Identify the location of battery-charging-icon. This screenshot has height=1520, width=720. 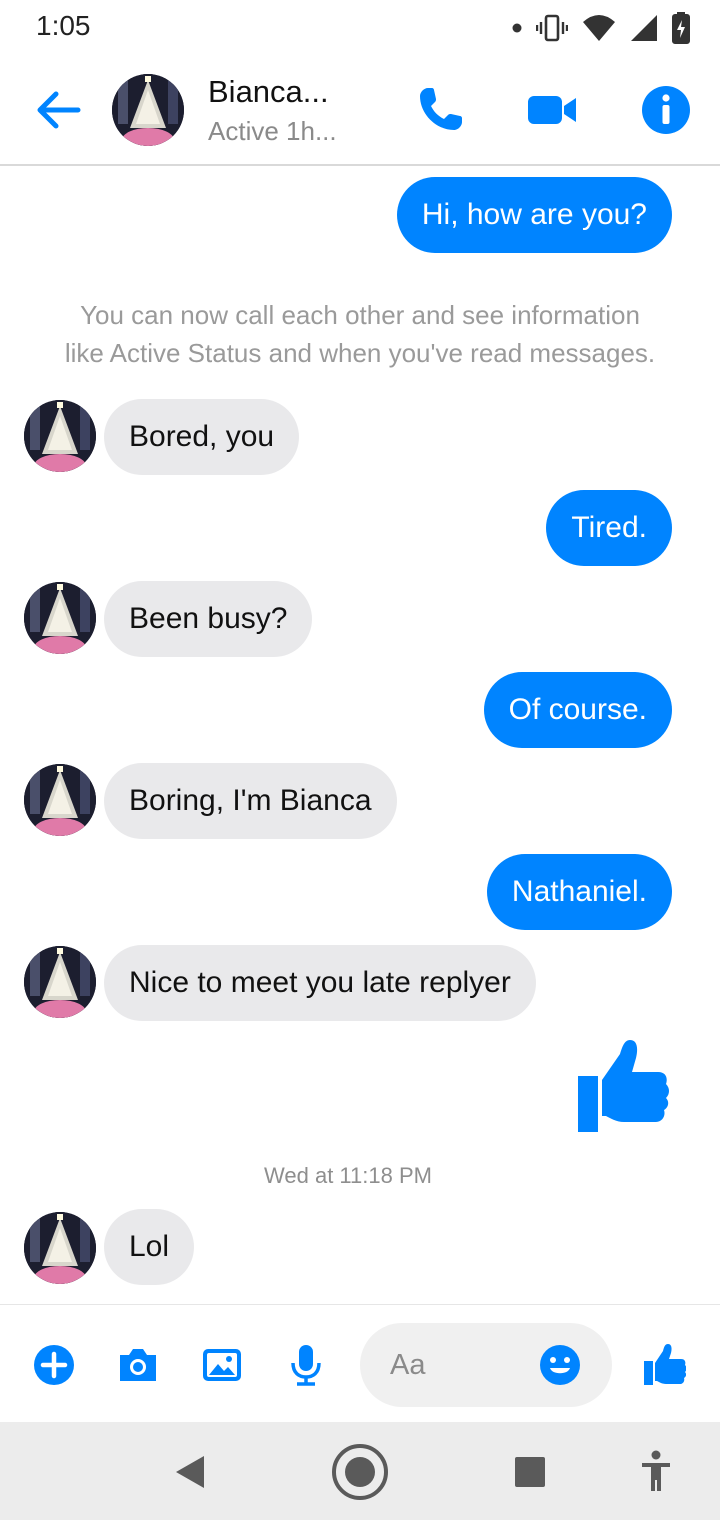
(681, 28).